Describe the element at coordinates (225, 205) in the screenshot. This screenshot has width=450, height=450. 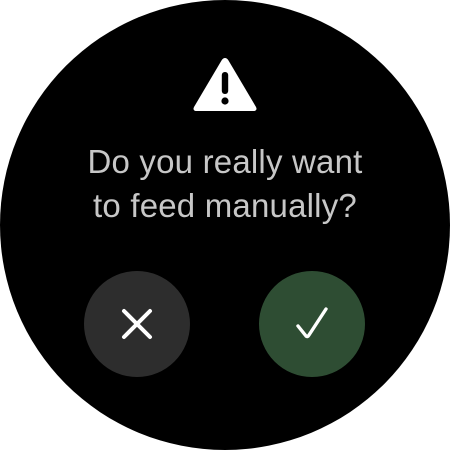
I see `message-line-2: to feed manually?` at that location.